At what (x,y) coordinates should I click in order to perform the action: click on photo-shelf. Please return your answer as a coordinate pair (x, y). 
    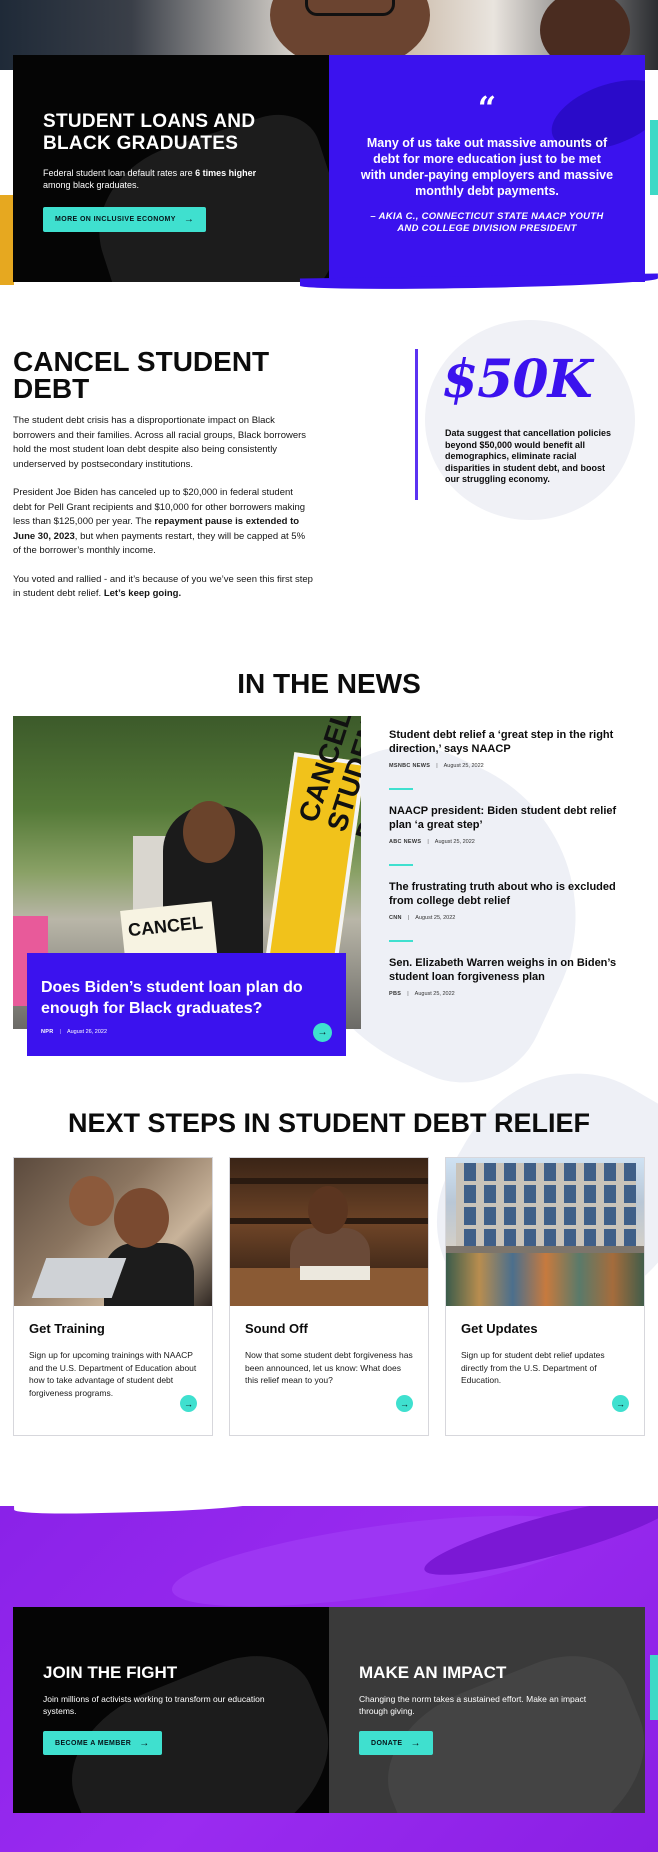
    Looking at the image, I should click on (329, 1181).